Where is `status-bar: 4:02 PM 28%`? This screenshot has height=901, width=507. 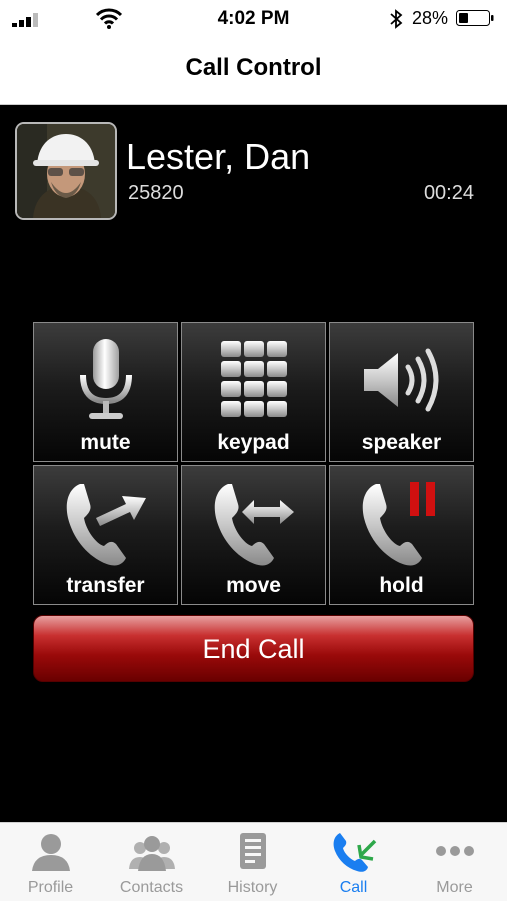
status-bar: 4:02 PM 28% is located at coordinates (253, 18).